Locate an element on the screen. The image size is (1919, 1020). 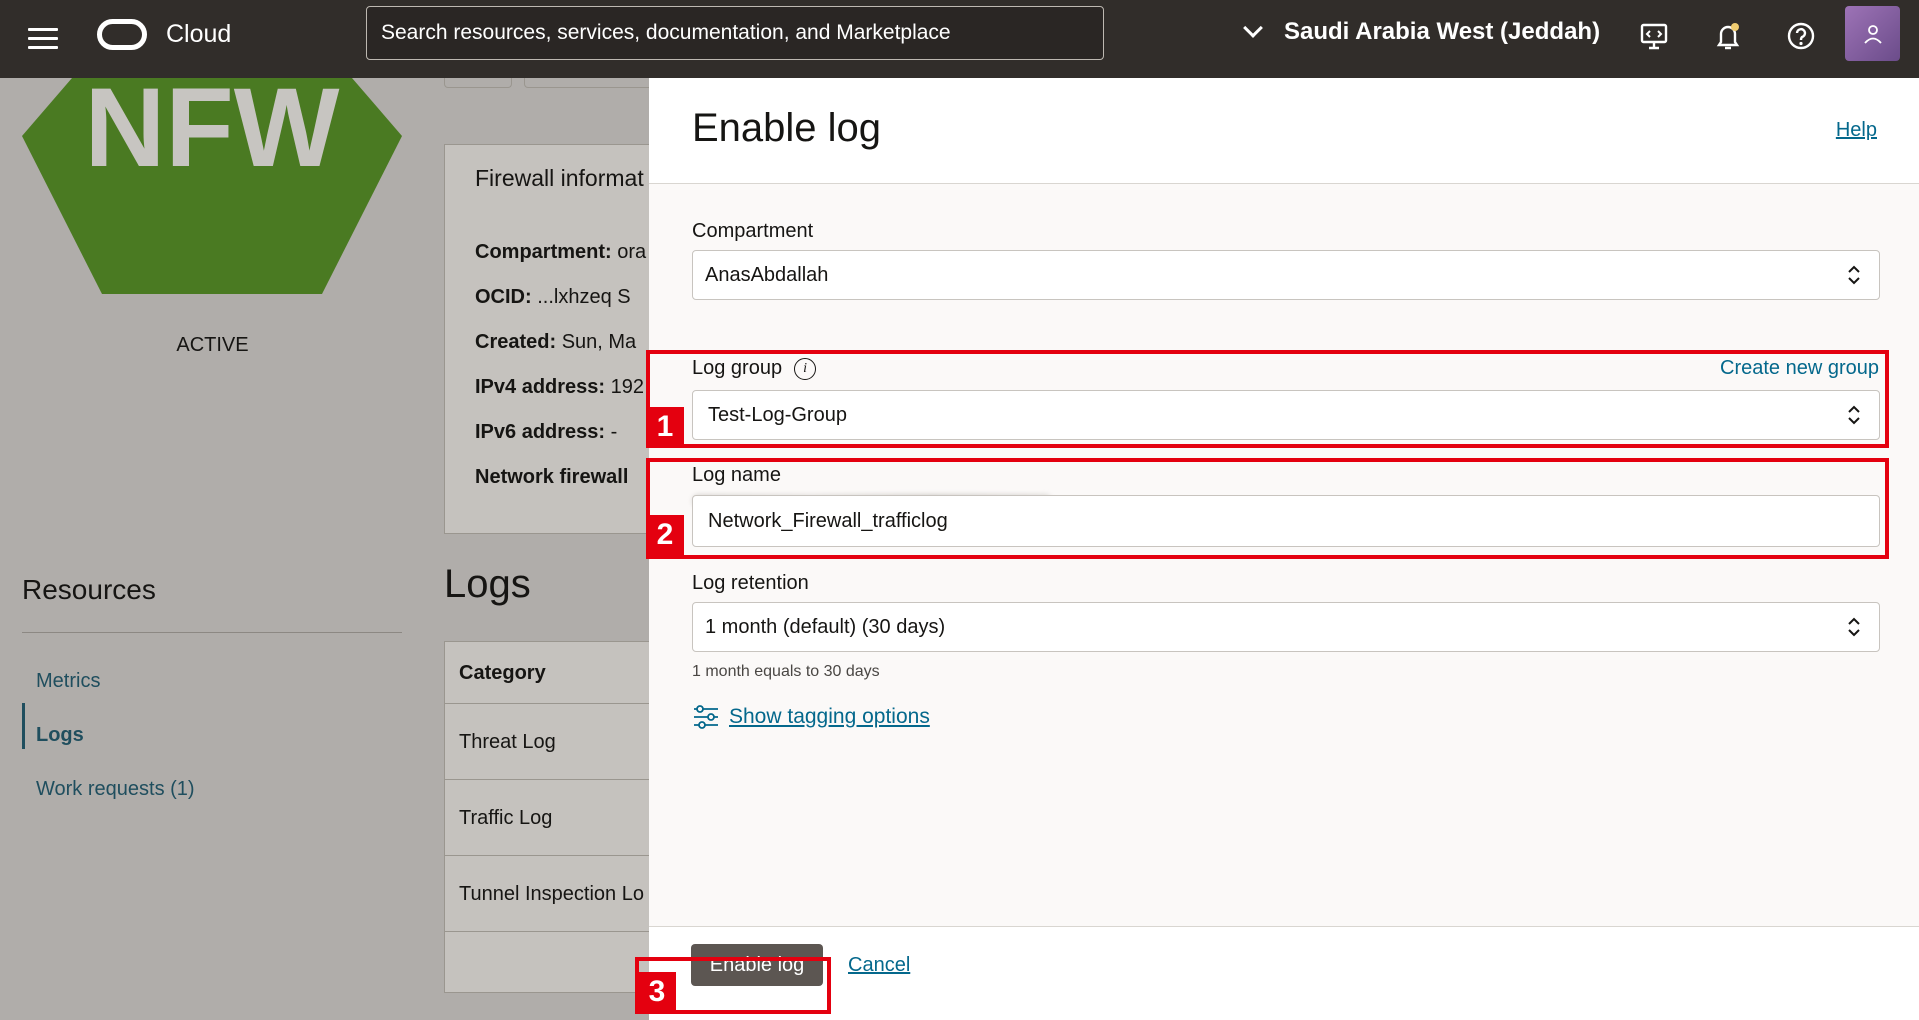
status-label: ACTIVE is located at coordinates (212, 345).